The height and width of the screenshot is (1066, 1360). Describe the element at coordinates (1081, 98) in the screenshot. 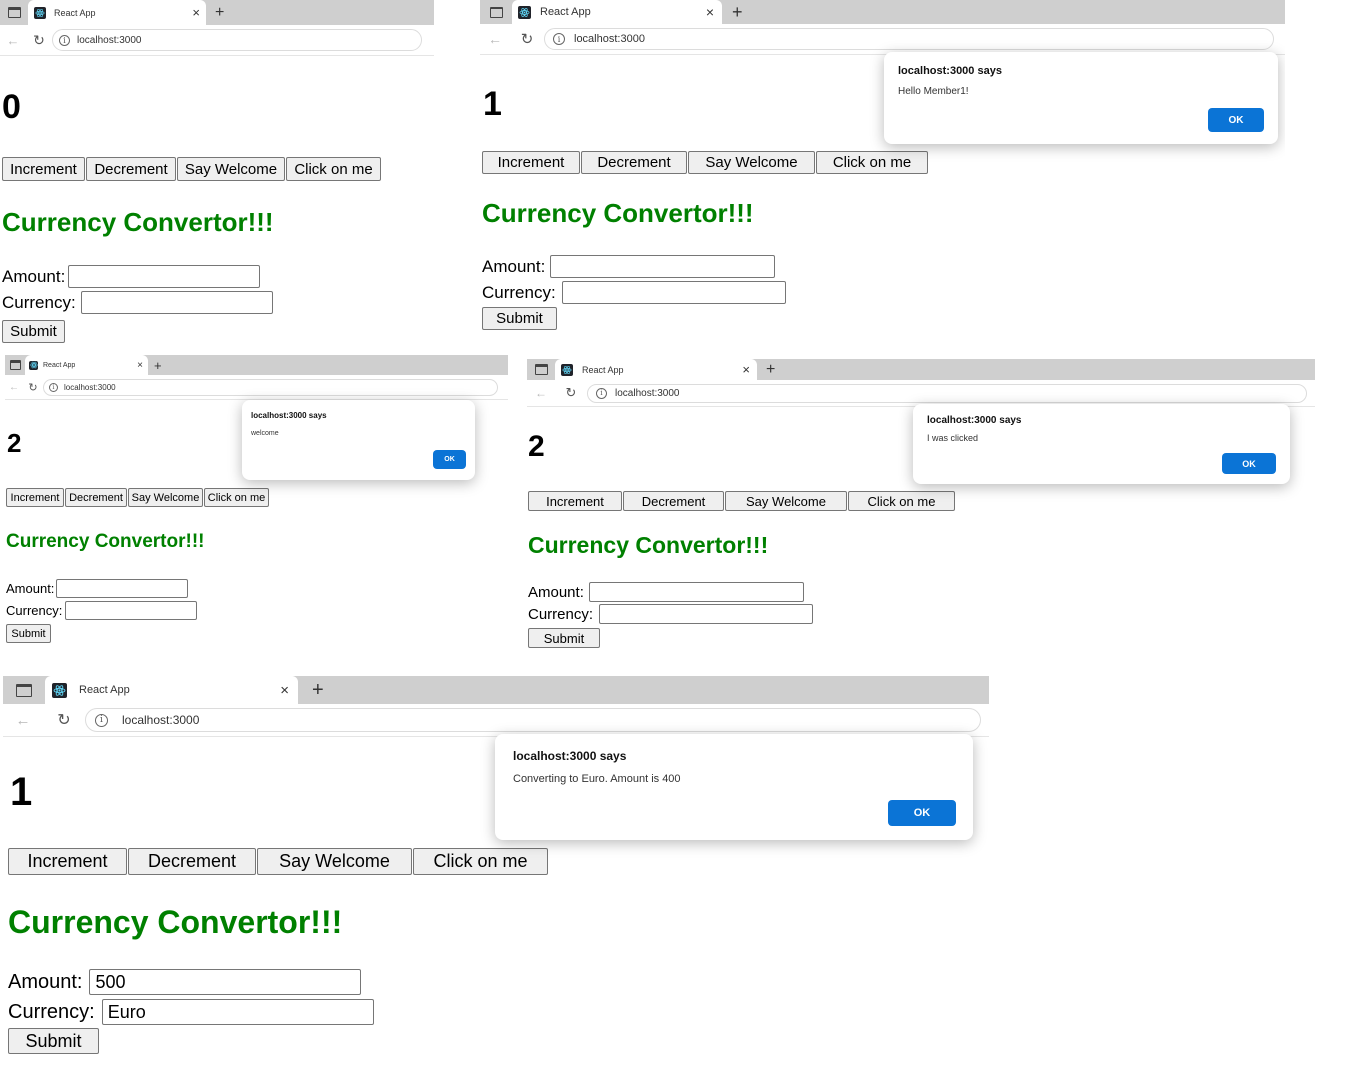

I see `alert-dialog: localhost:3000 says Hello Member1! OK` at that location.